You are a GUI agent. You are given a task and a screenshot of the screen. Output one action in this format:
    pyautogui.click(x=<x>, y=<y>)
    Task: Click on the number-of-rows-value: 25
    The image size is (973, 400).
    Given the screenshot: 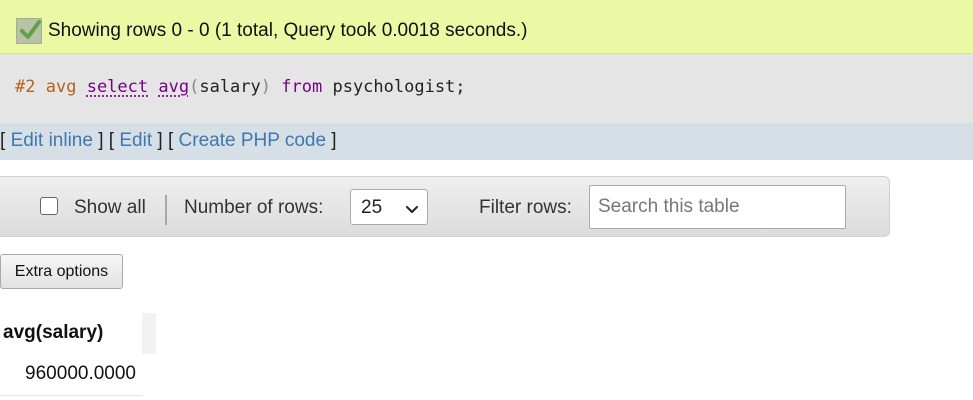 What is the action you would take?
    pyautogui.click(x=372, y=207)
    